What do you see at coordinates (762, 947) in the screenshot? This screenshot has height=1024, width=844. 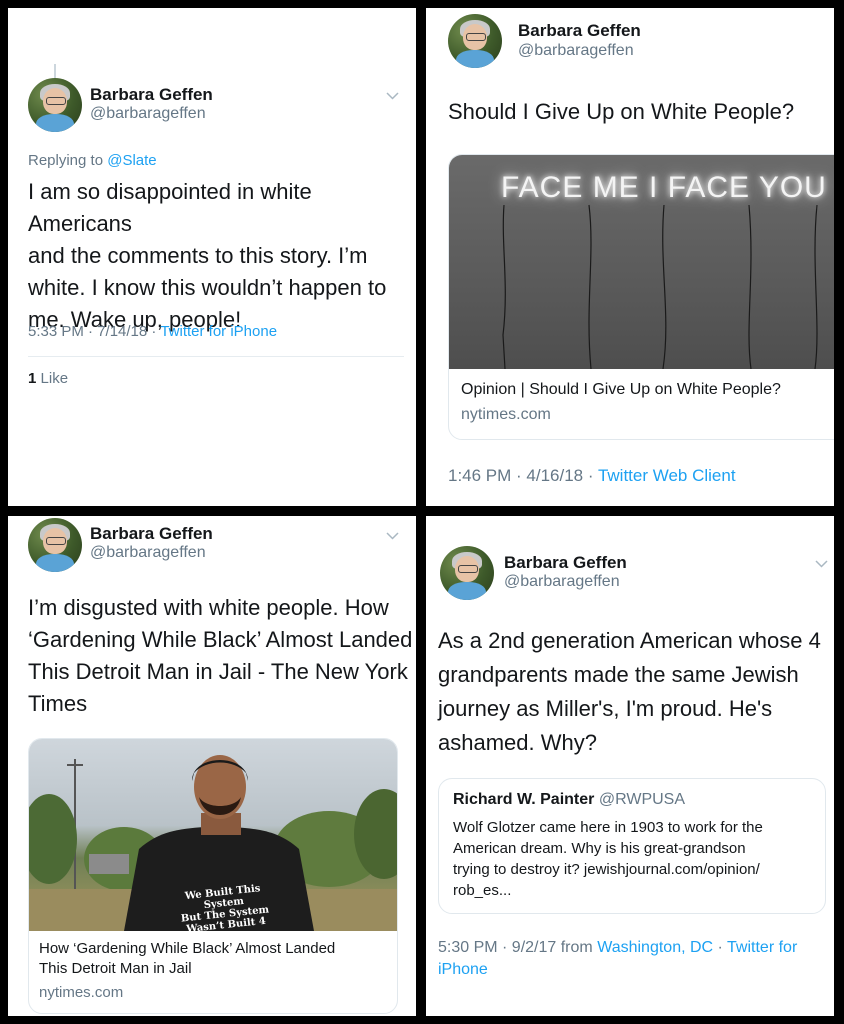 I see `tweet-source: Twitter for` at bounding box center [762, 947].